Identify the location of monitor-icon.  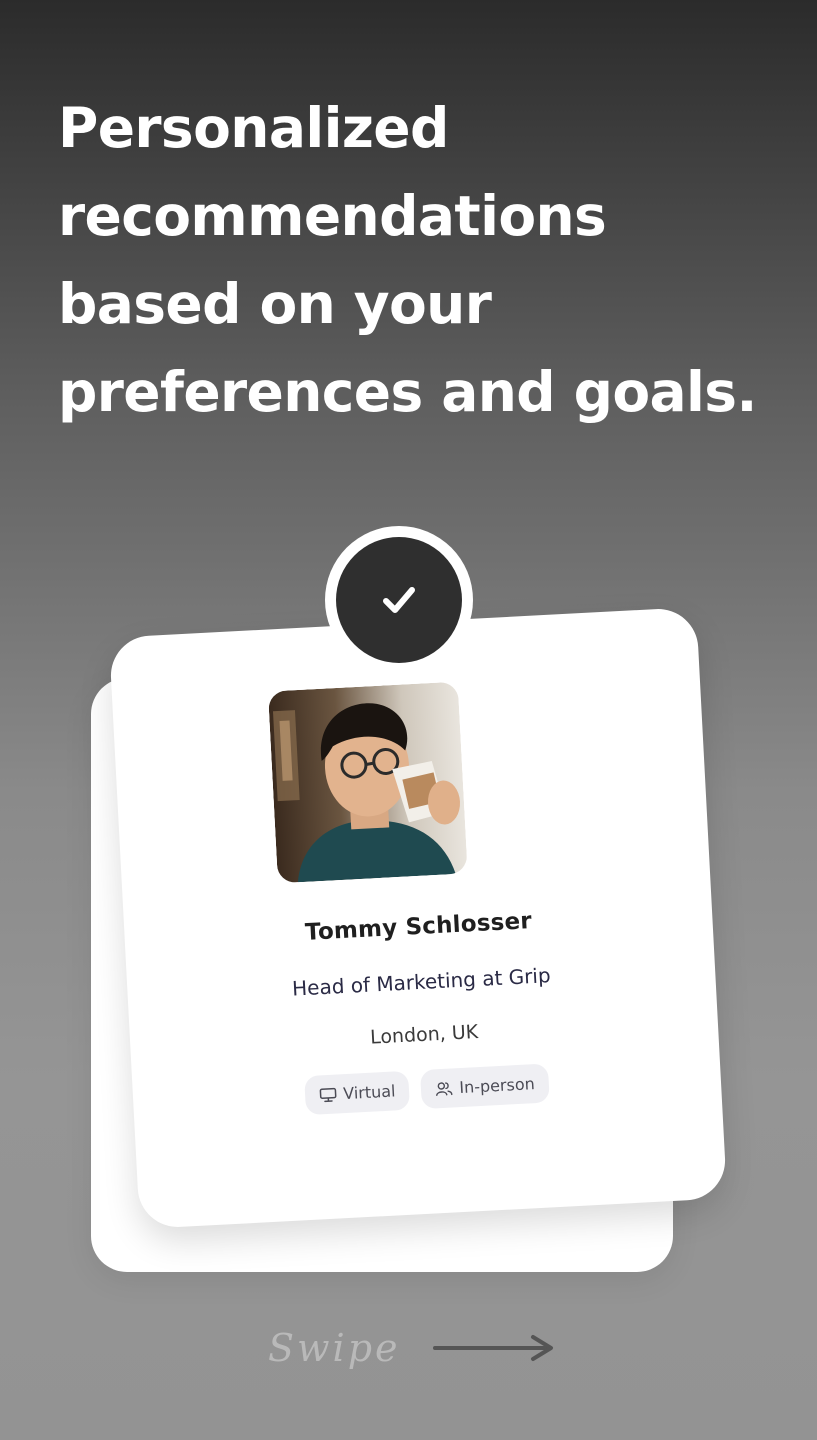
(328, 1094).